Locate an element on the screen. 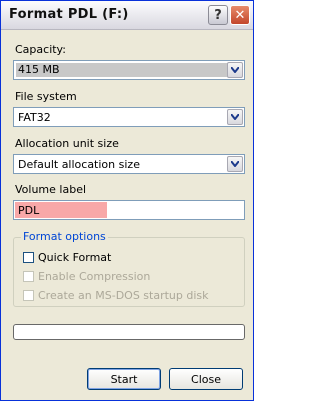 Image resolution: width=320 pixels, height=403 pixels. start-button: Start is located at coordinates (124, 379).